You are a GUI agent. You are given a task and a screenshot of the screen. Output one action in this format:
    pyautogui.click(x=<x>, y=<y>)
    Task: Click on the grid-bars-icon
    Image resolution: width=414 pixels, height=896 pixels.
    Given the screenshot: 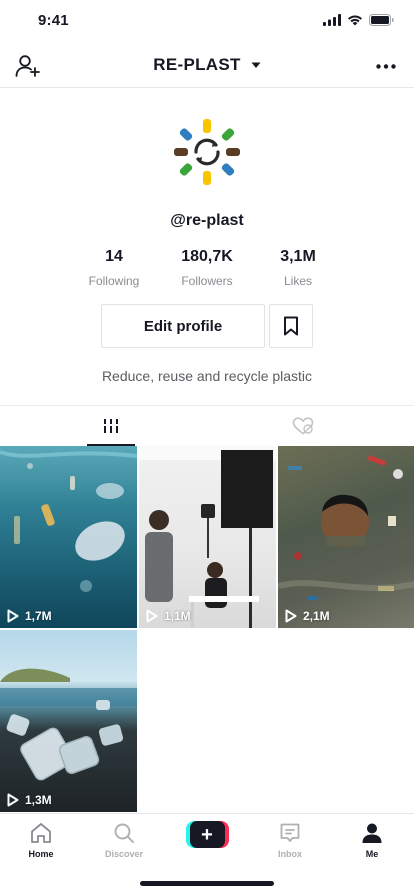 What is the action you would take?
    pyautogui.click(x=111, y=426)
    